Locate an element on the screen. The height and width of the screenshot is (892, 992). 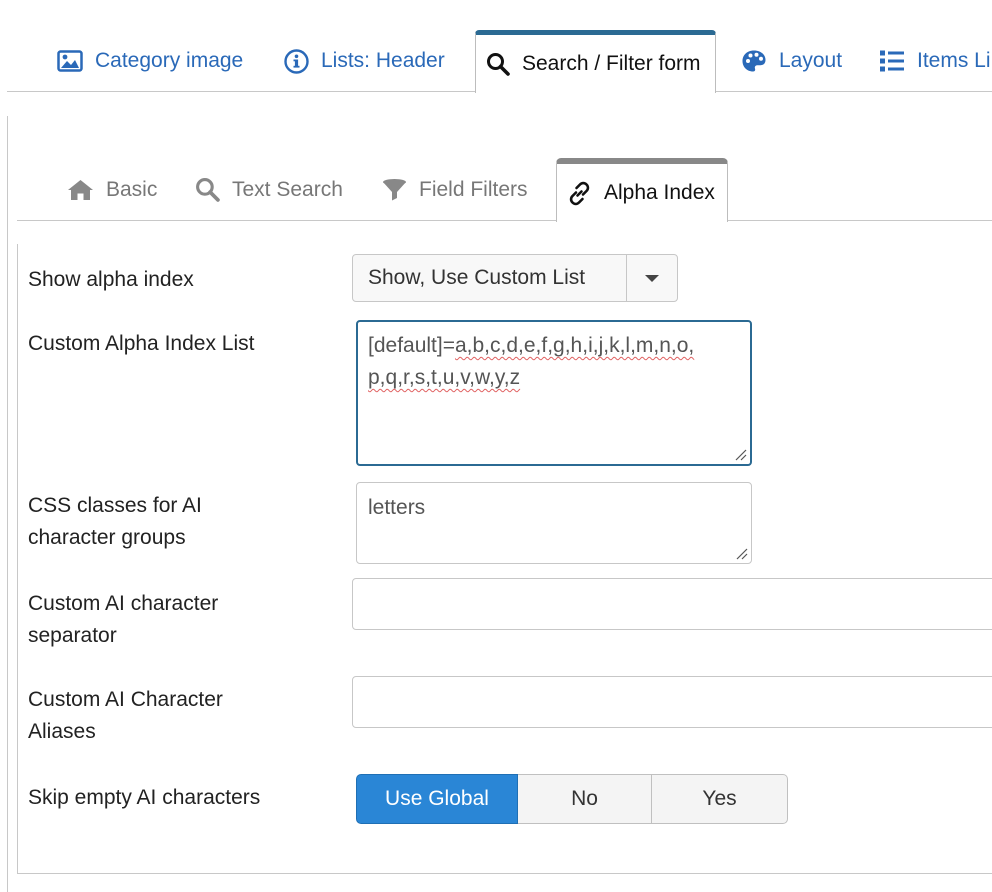
select-caret-button is located at coordinates (651, 278).